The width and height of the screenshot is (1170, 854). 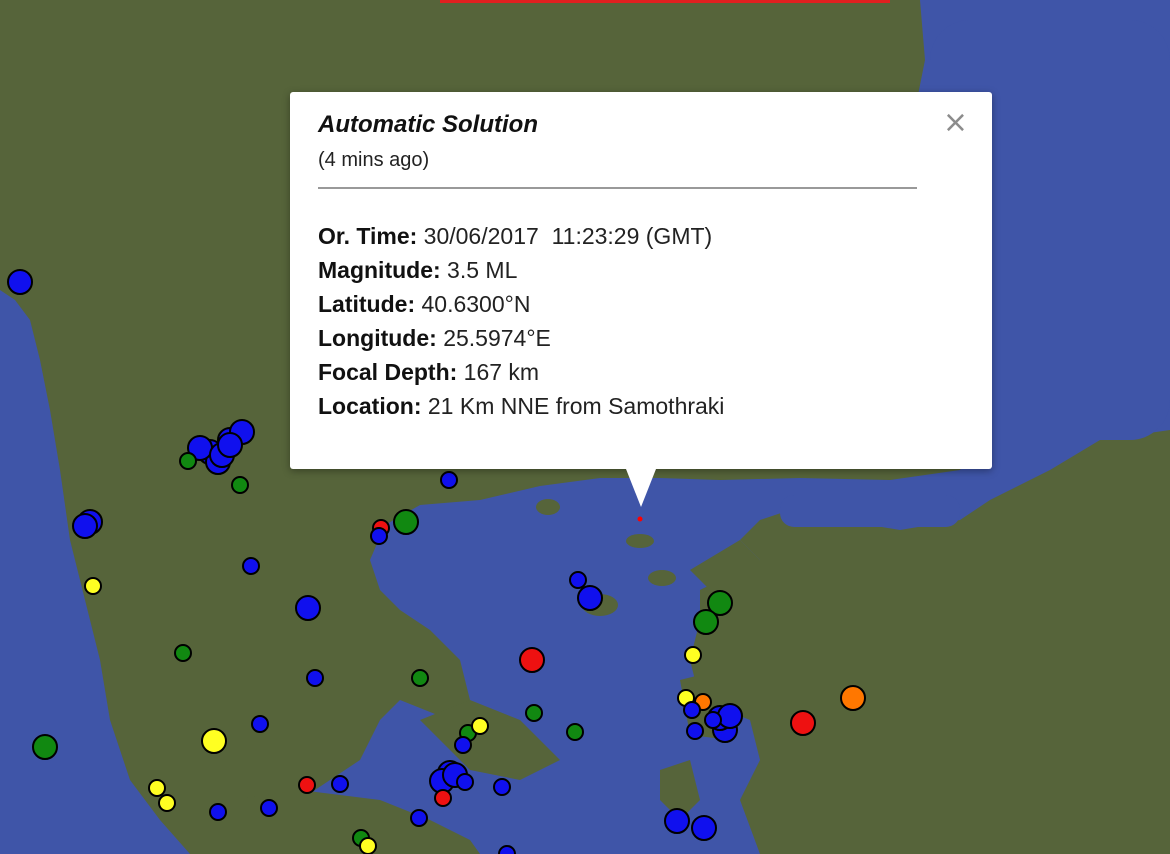 I want to click on detail-label: Or. Time:, so click(x=368, y=236).